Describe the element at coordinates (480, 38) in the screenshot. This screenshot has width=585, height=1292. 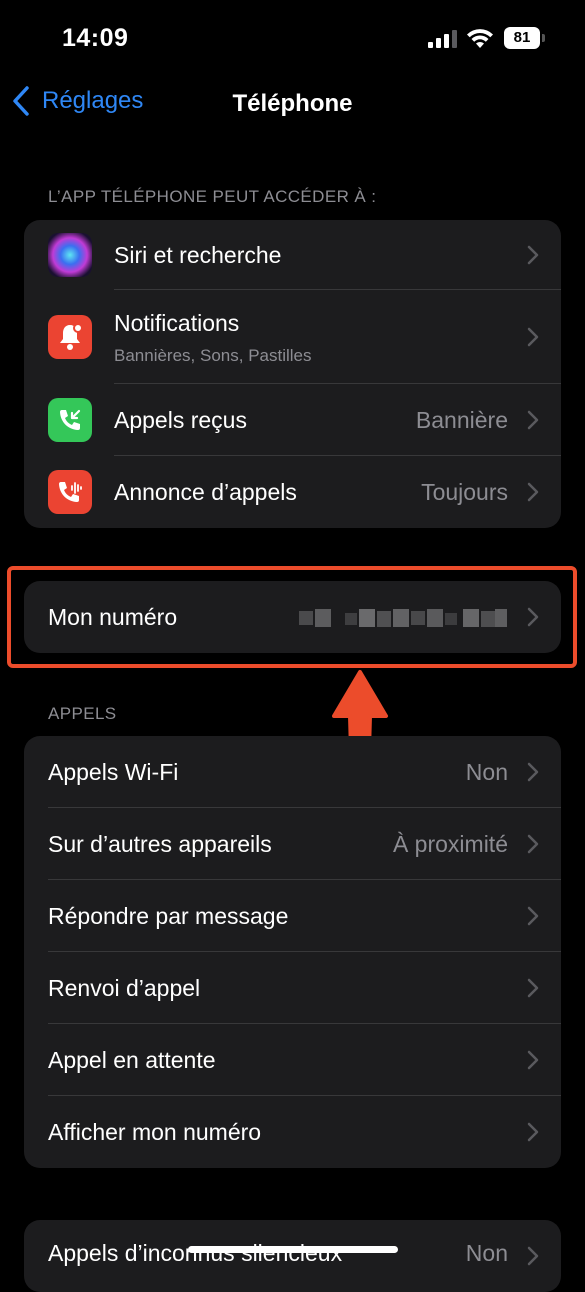
I see `wifi-icon` at that location.